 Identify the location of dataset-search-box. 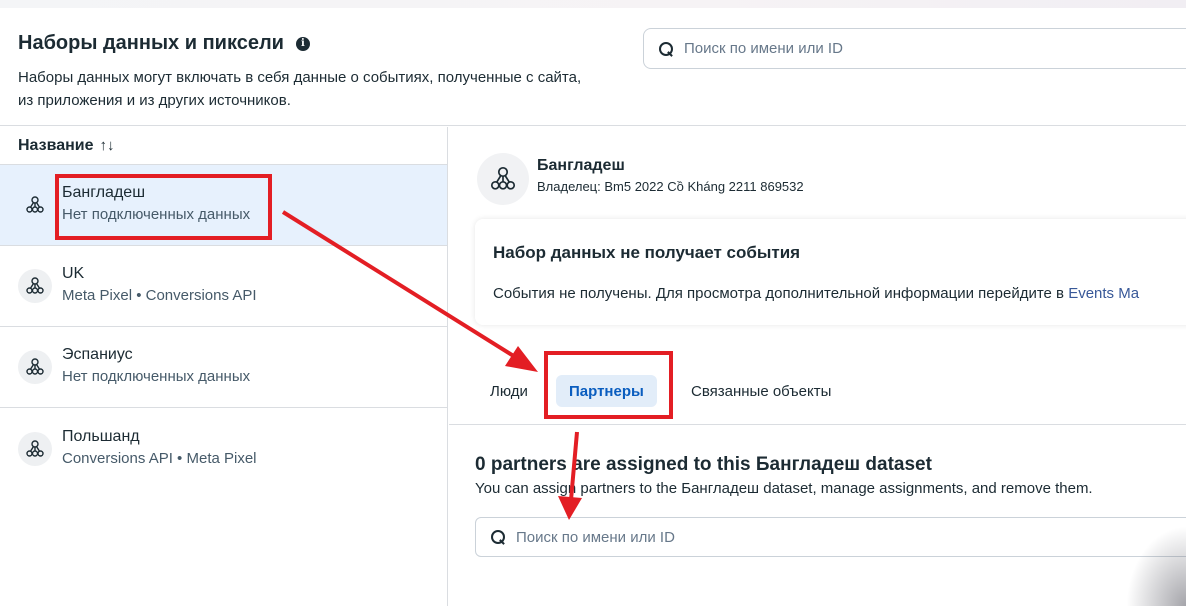
(914, 48).